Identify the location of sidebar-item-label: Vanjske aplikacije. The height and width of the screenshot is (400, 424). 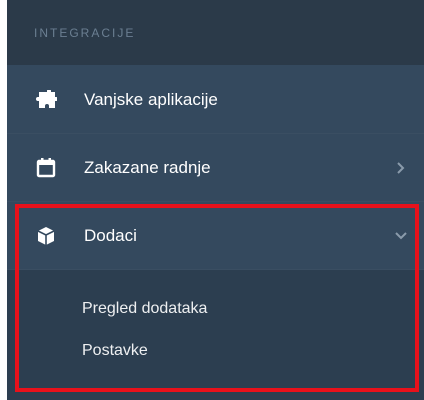
(151, 99).